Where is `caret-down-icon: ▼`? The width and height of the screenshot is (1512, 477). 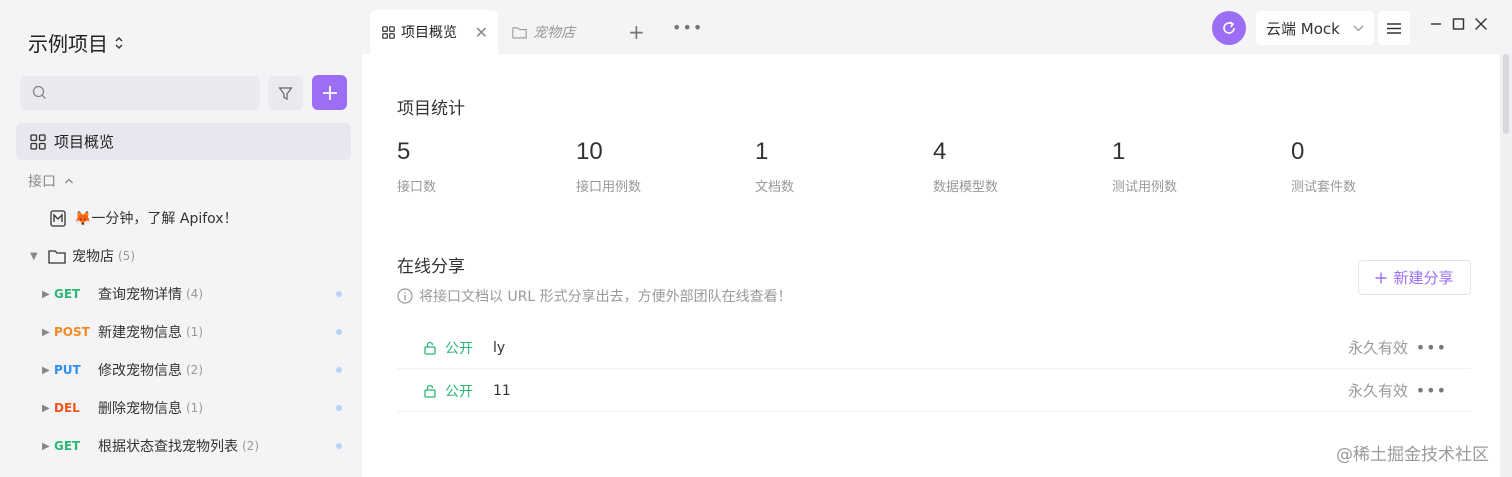 caret-down-icon: ▼ is located at coordinates (34, 256).